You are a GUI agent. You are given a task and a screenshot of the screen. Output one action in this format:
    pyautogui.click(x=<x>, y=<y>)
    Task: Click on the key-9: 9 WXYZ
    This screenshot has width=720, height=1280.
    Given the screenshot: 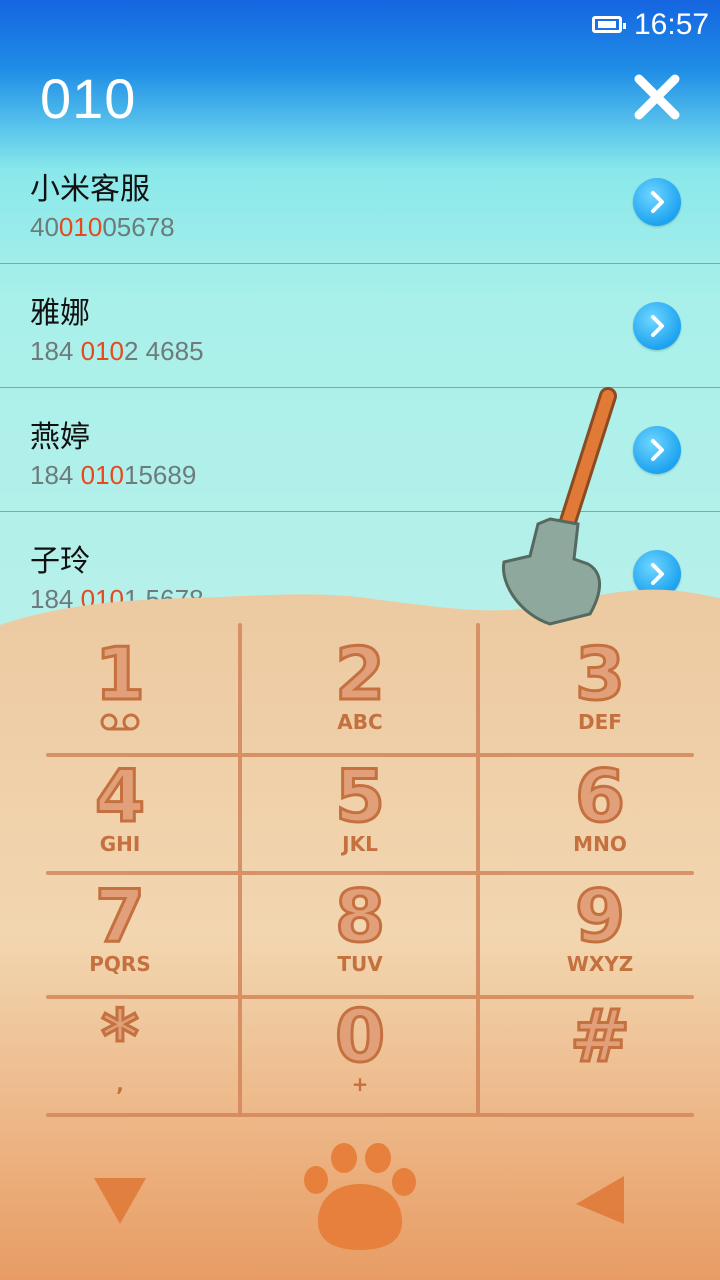 What is the action you would take?
    pyautogui.click(x=600, y=929)
    